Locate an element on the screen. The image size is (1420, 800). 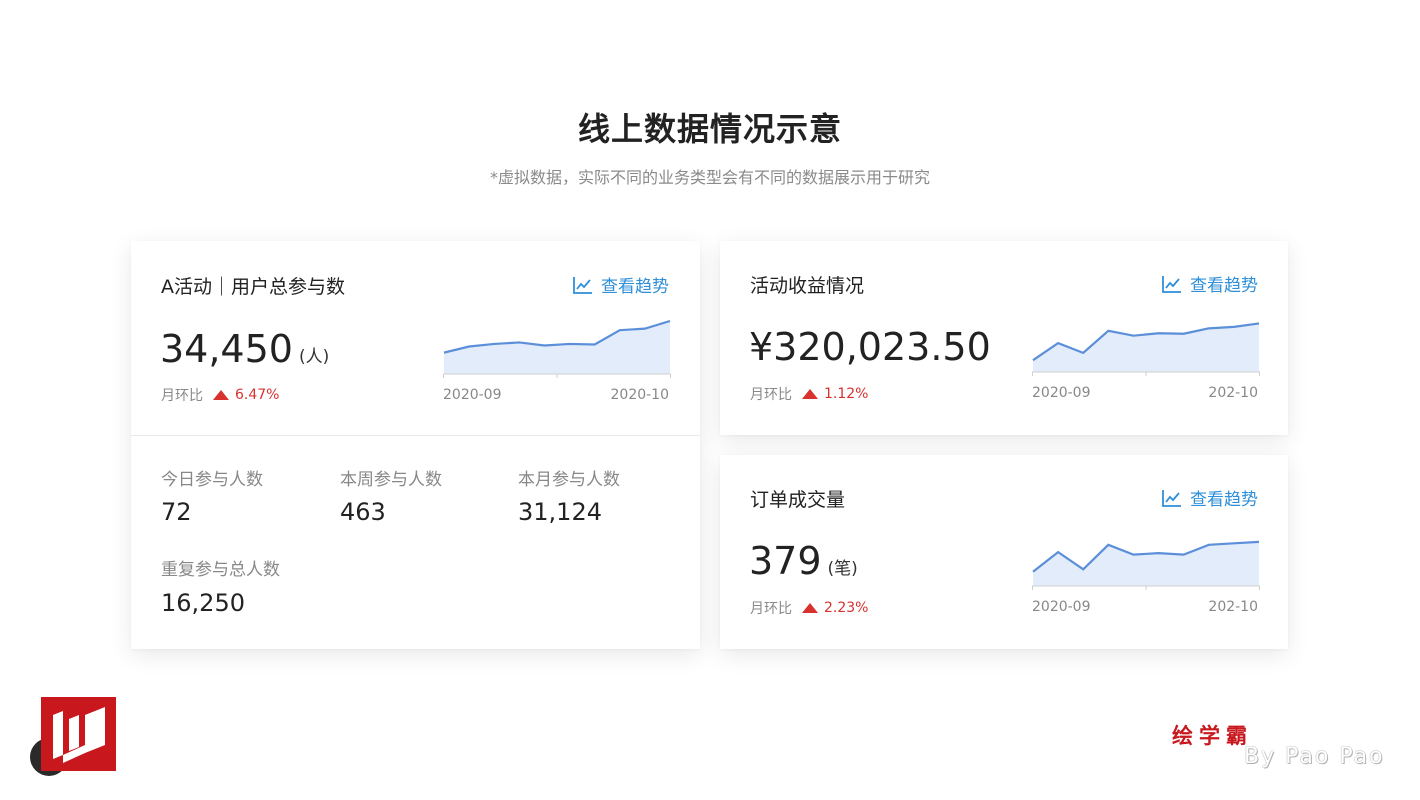
stat-month-label: 本月参与人数 is located at coordinates (569, 480).